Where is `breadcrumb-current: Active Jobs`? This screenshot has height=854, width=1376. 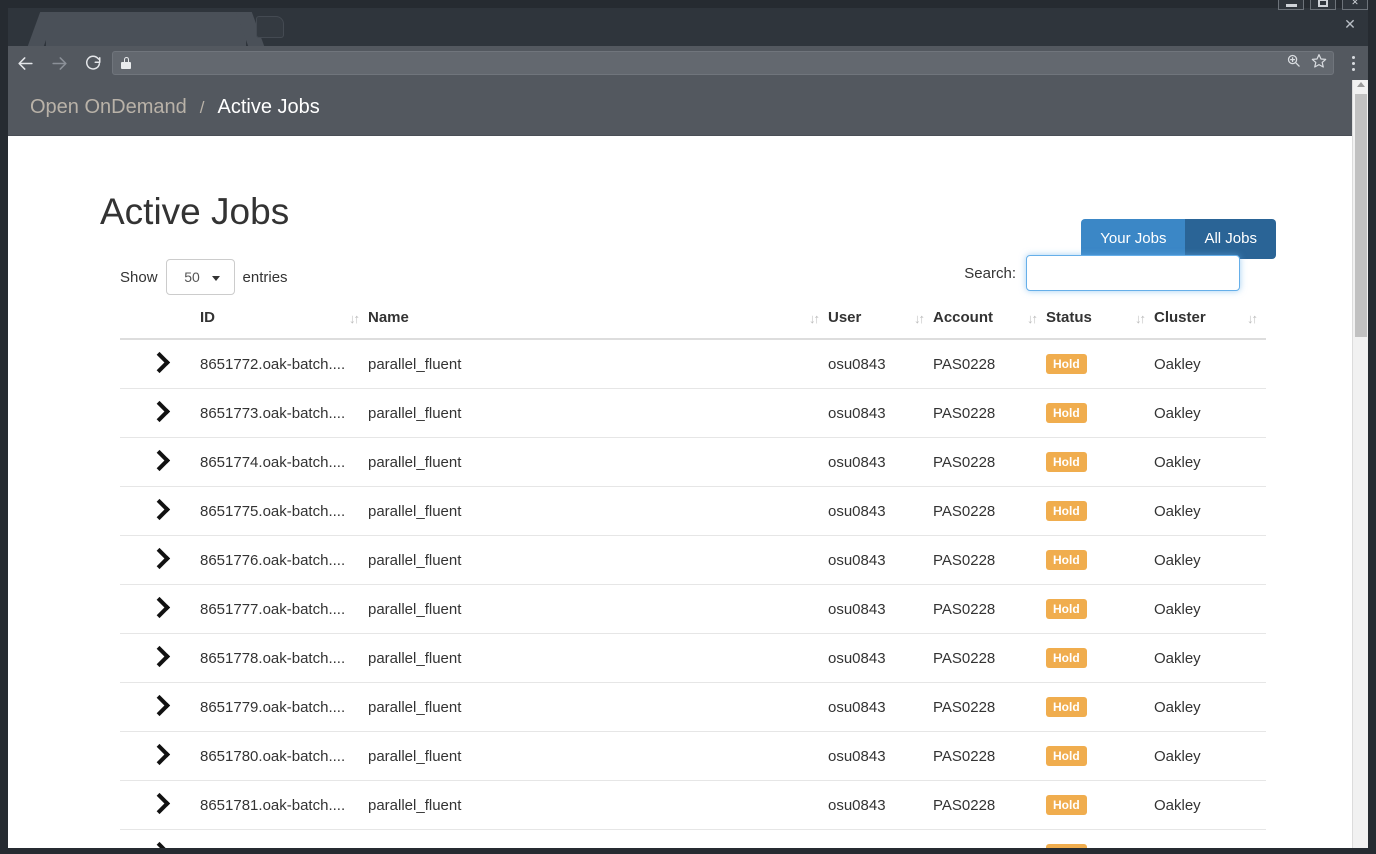 breadcrumb-current: Active Jobs is located at coordinates (268, 107).